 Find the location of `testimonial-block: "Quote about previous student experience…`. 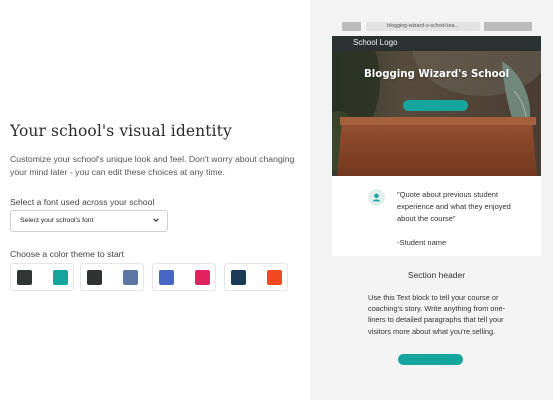

testimonial-block: "Quote about previous student experience… is located at coordinates (436, 216).